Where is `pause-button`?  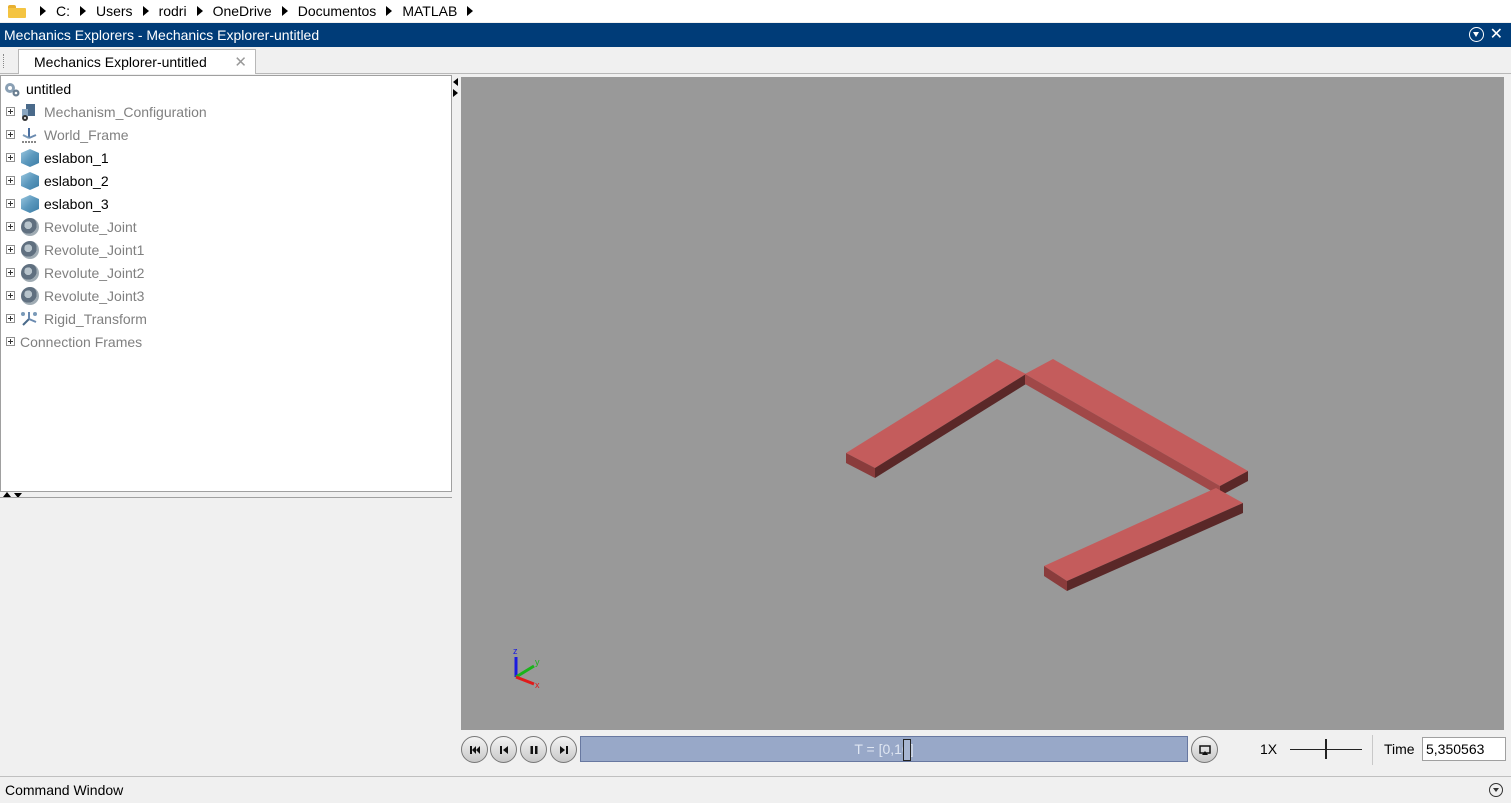
pause-button is located at coordinates (533, 749).